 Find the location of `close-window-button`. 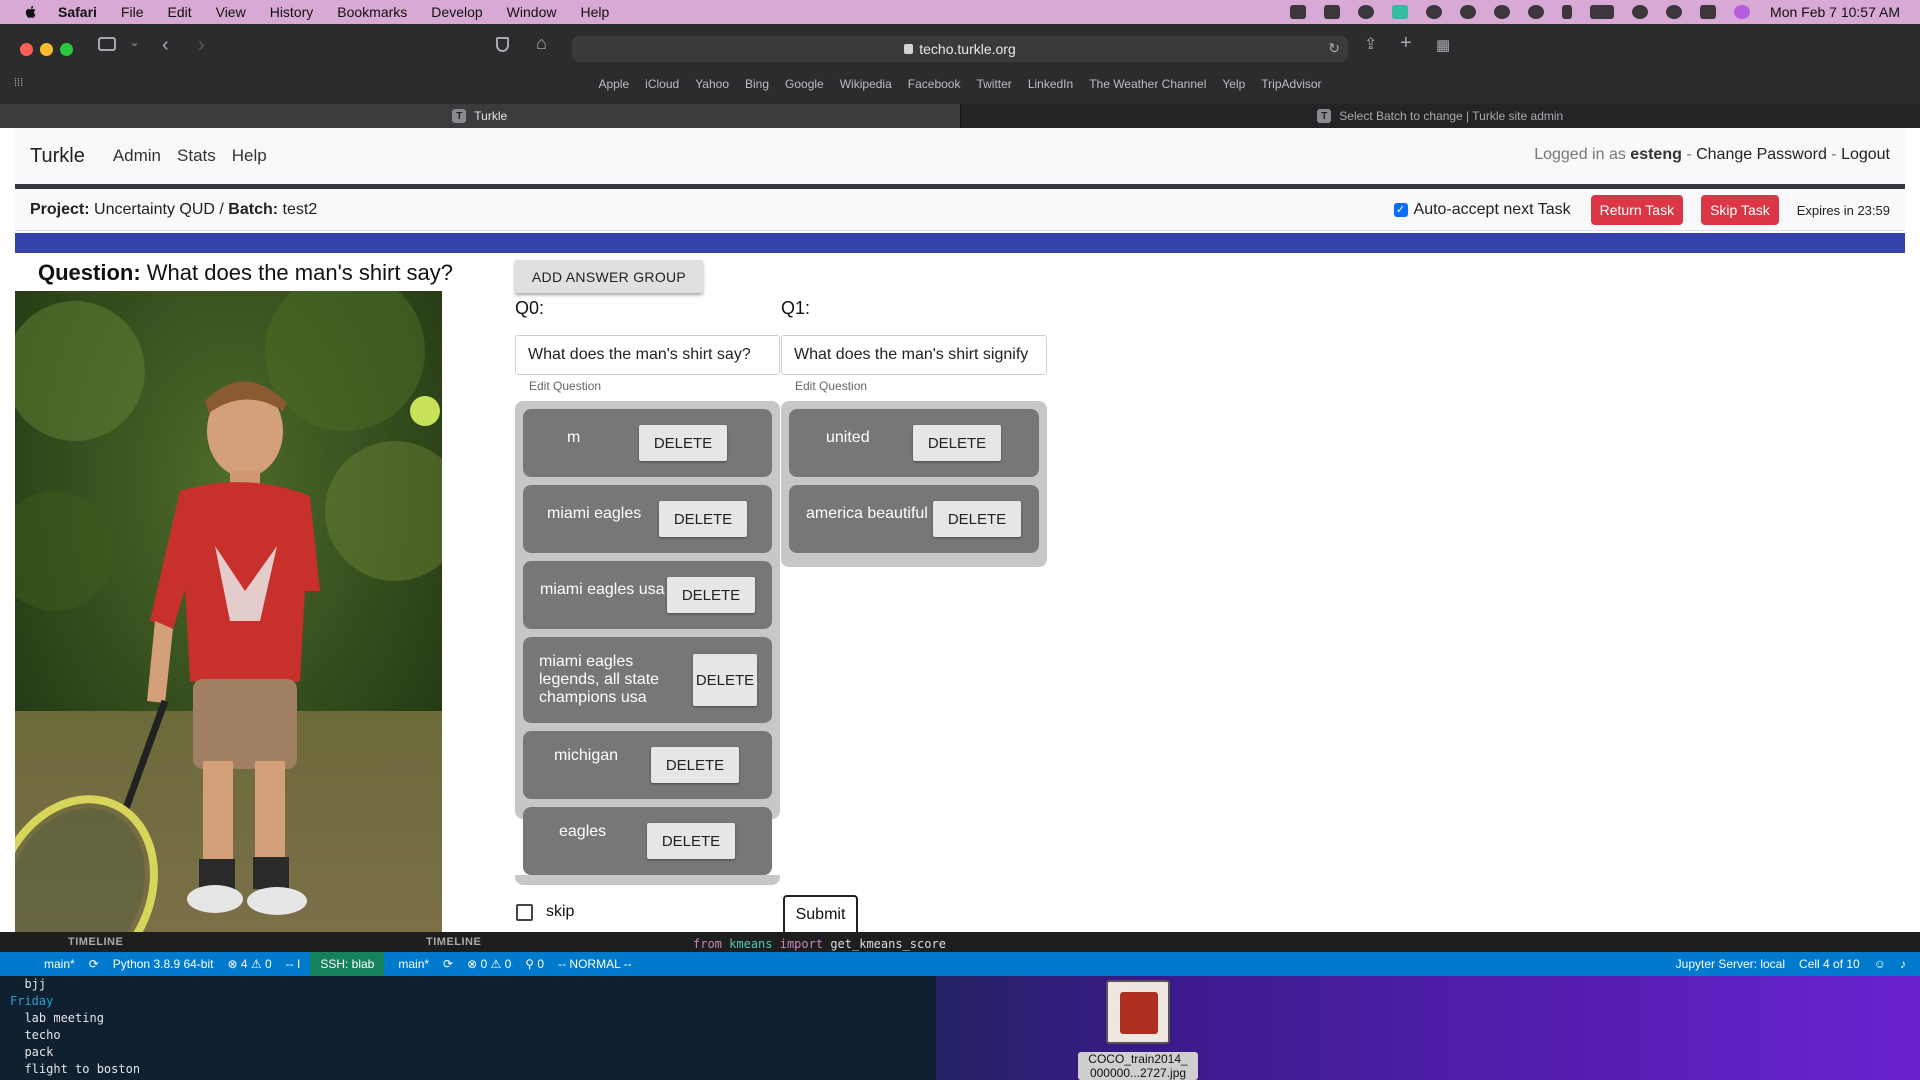

close-window-button is located at coordinates (26, 49).